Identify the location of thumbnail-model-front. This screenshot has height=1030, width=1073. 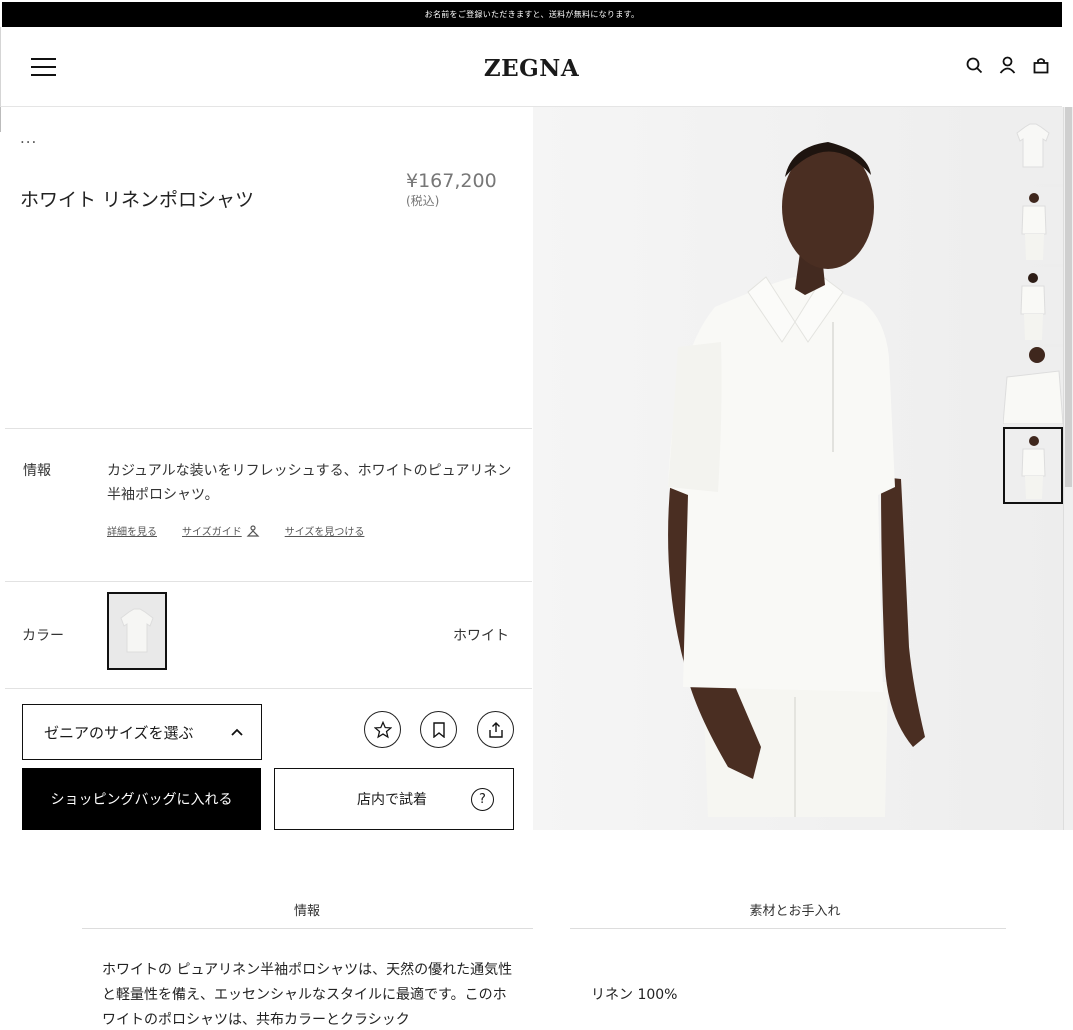
(1033, 225).